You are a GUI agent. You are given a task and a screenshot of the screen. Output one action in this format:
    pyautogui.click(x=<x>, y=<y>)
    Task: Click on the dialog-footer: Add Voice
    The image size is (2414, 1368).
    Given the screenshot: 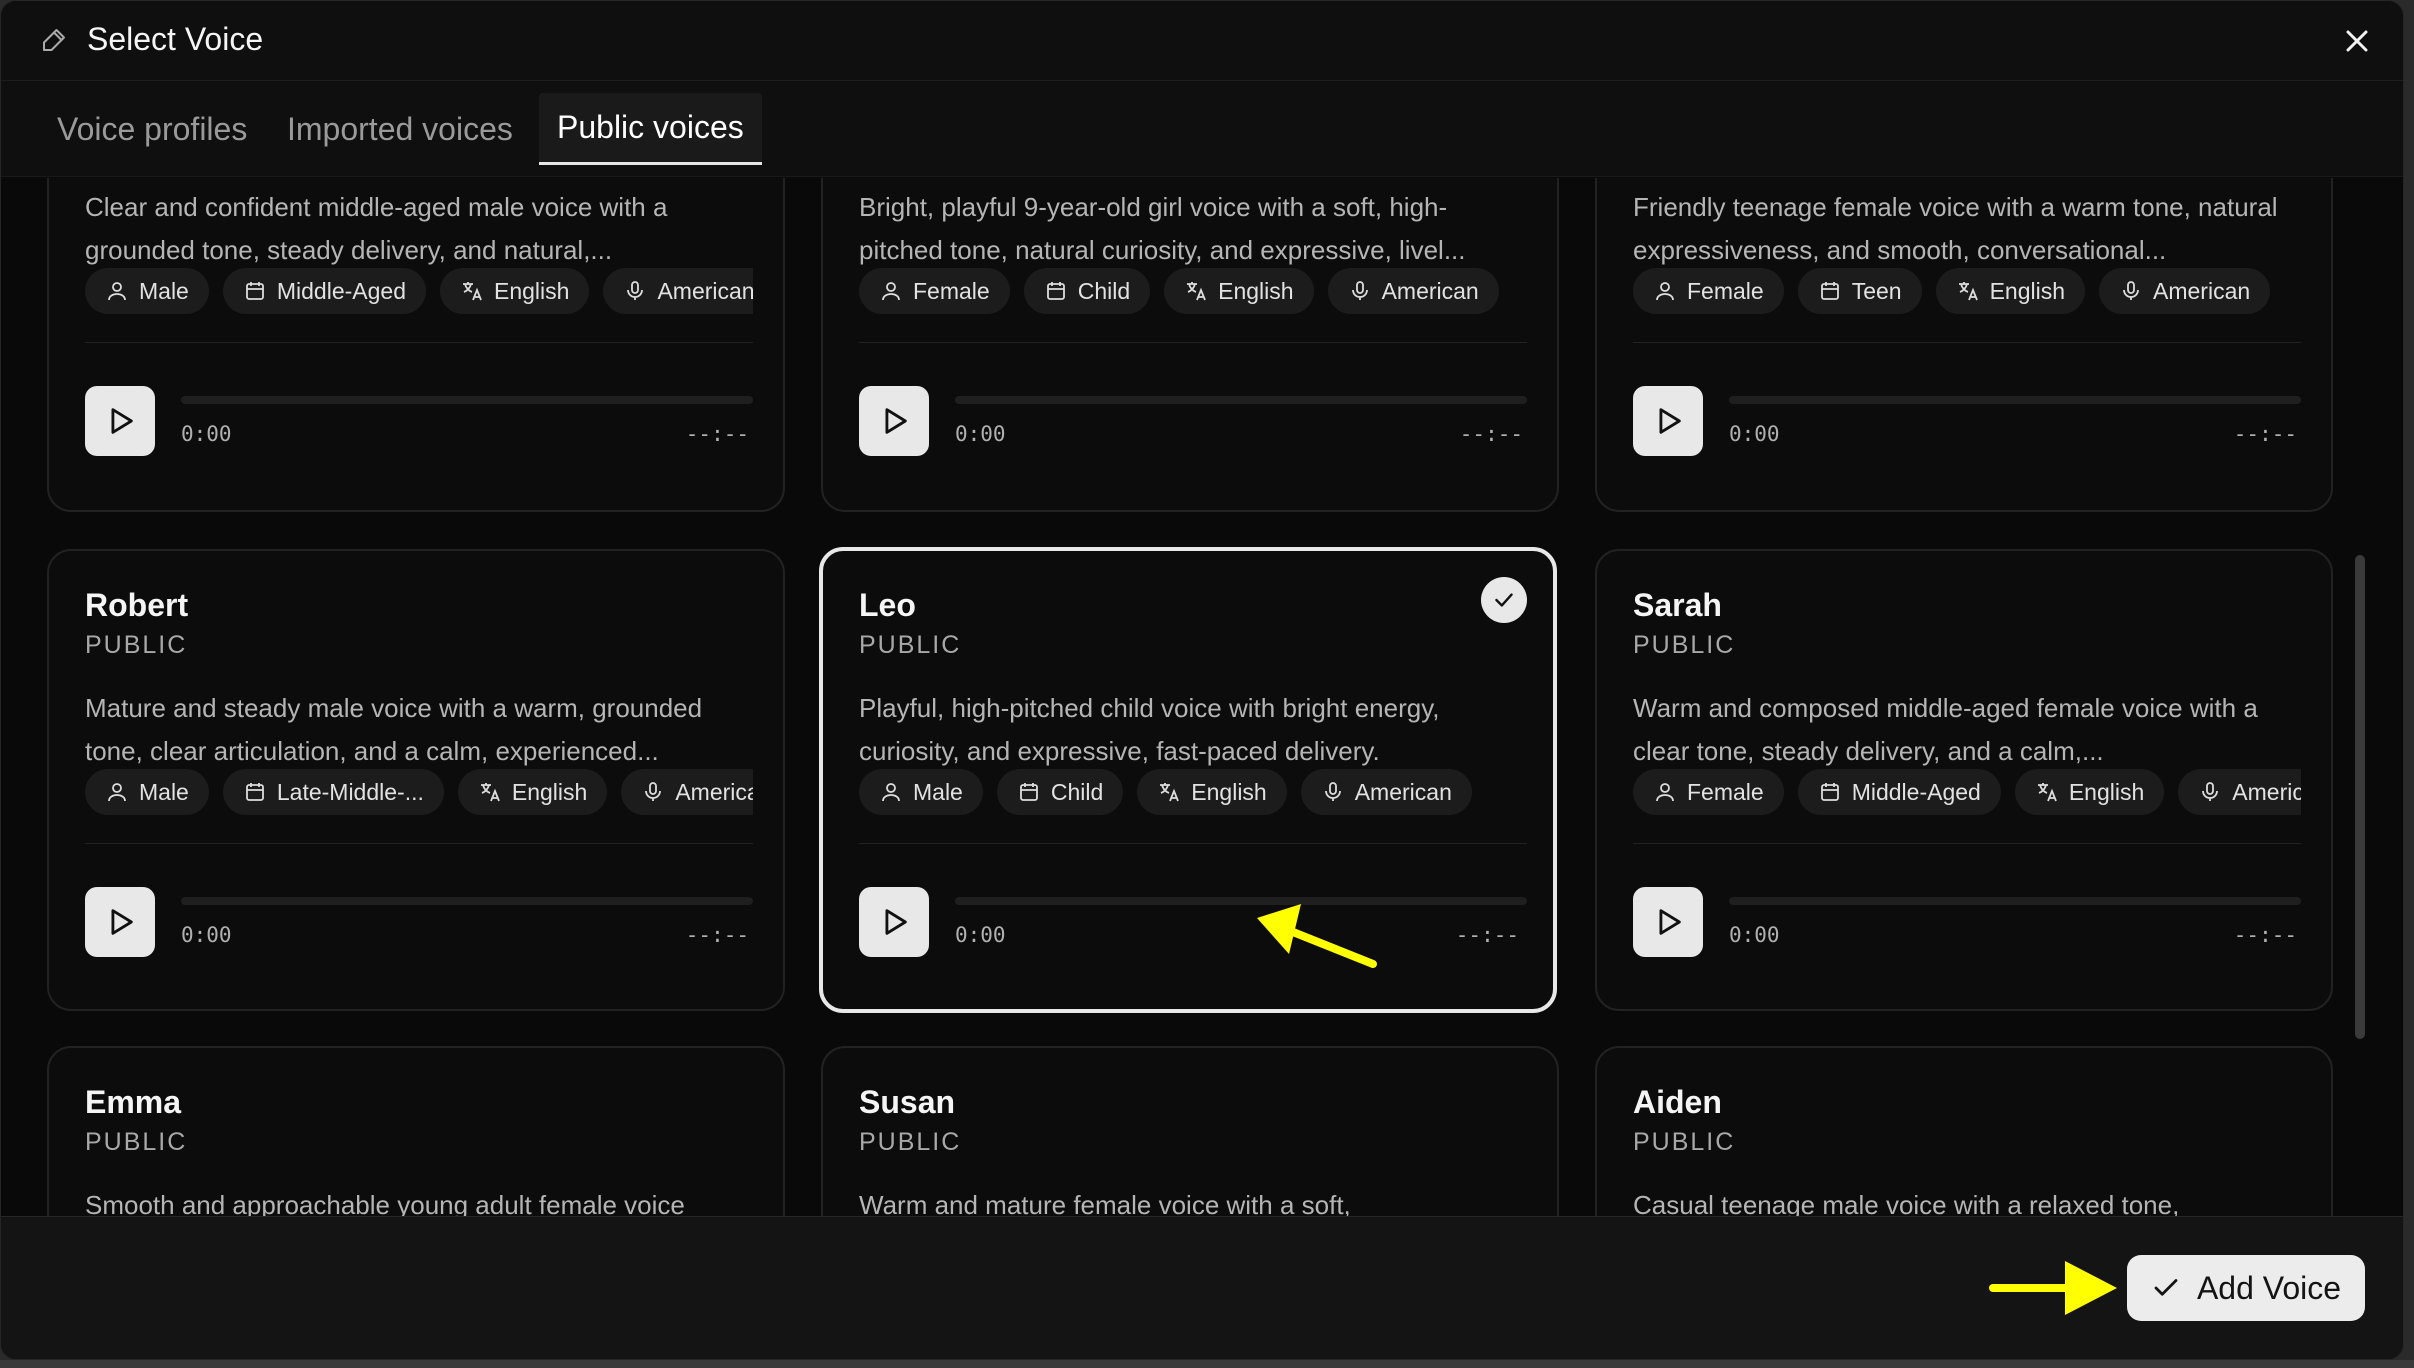 What is the action you would take?
    pyautogui.click(x=1202, y=1287)
    